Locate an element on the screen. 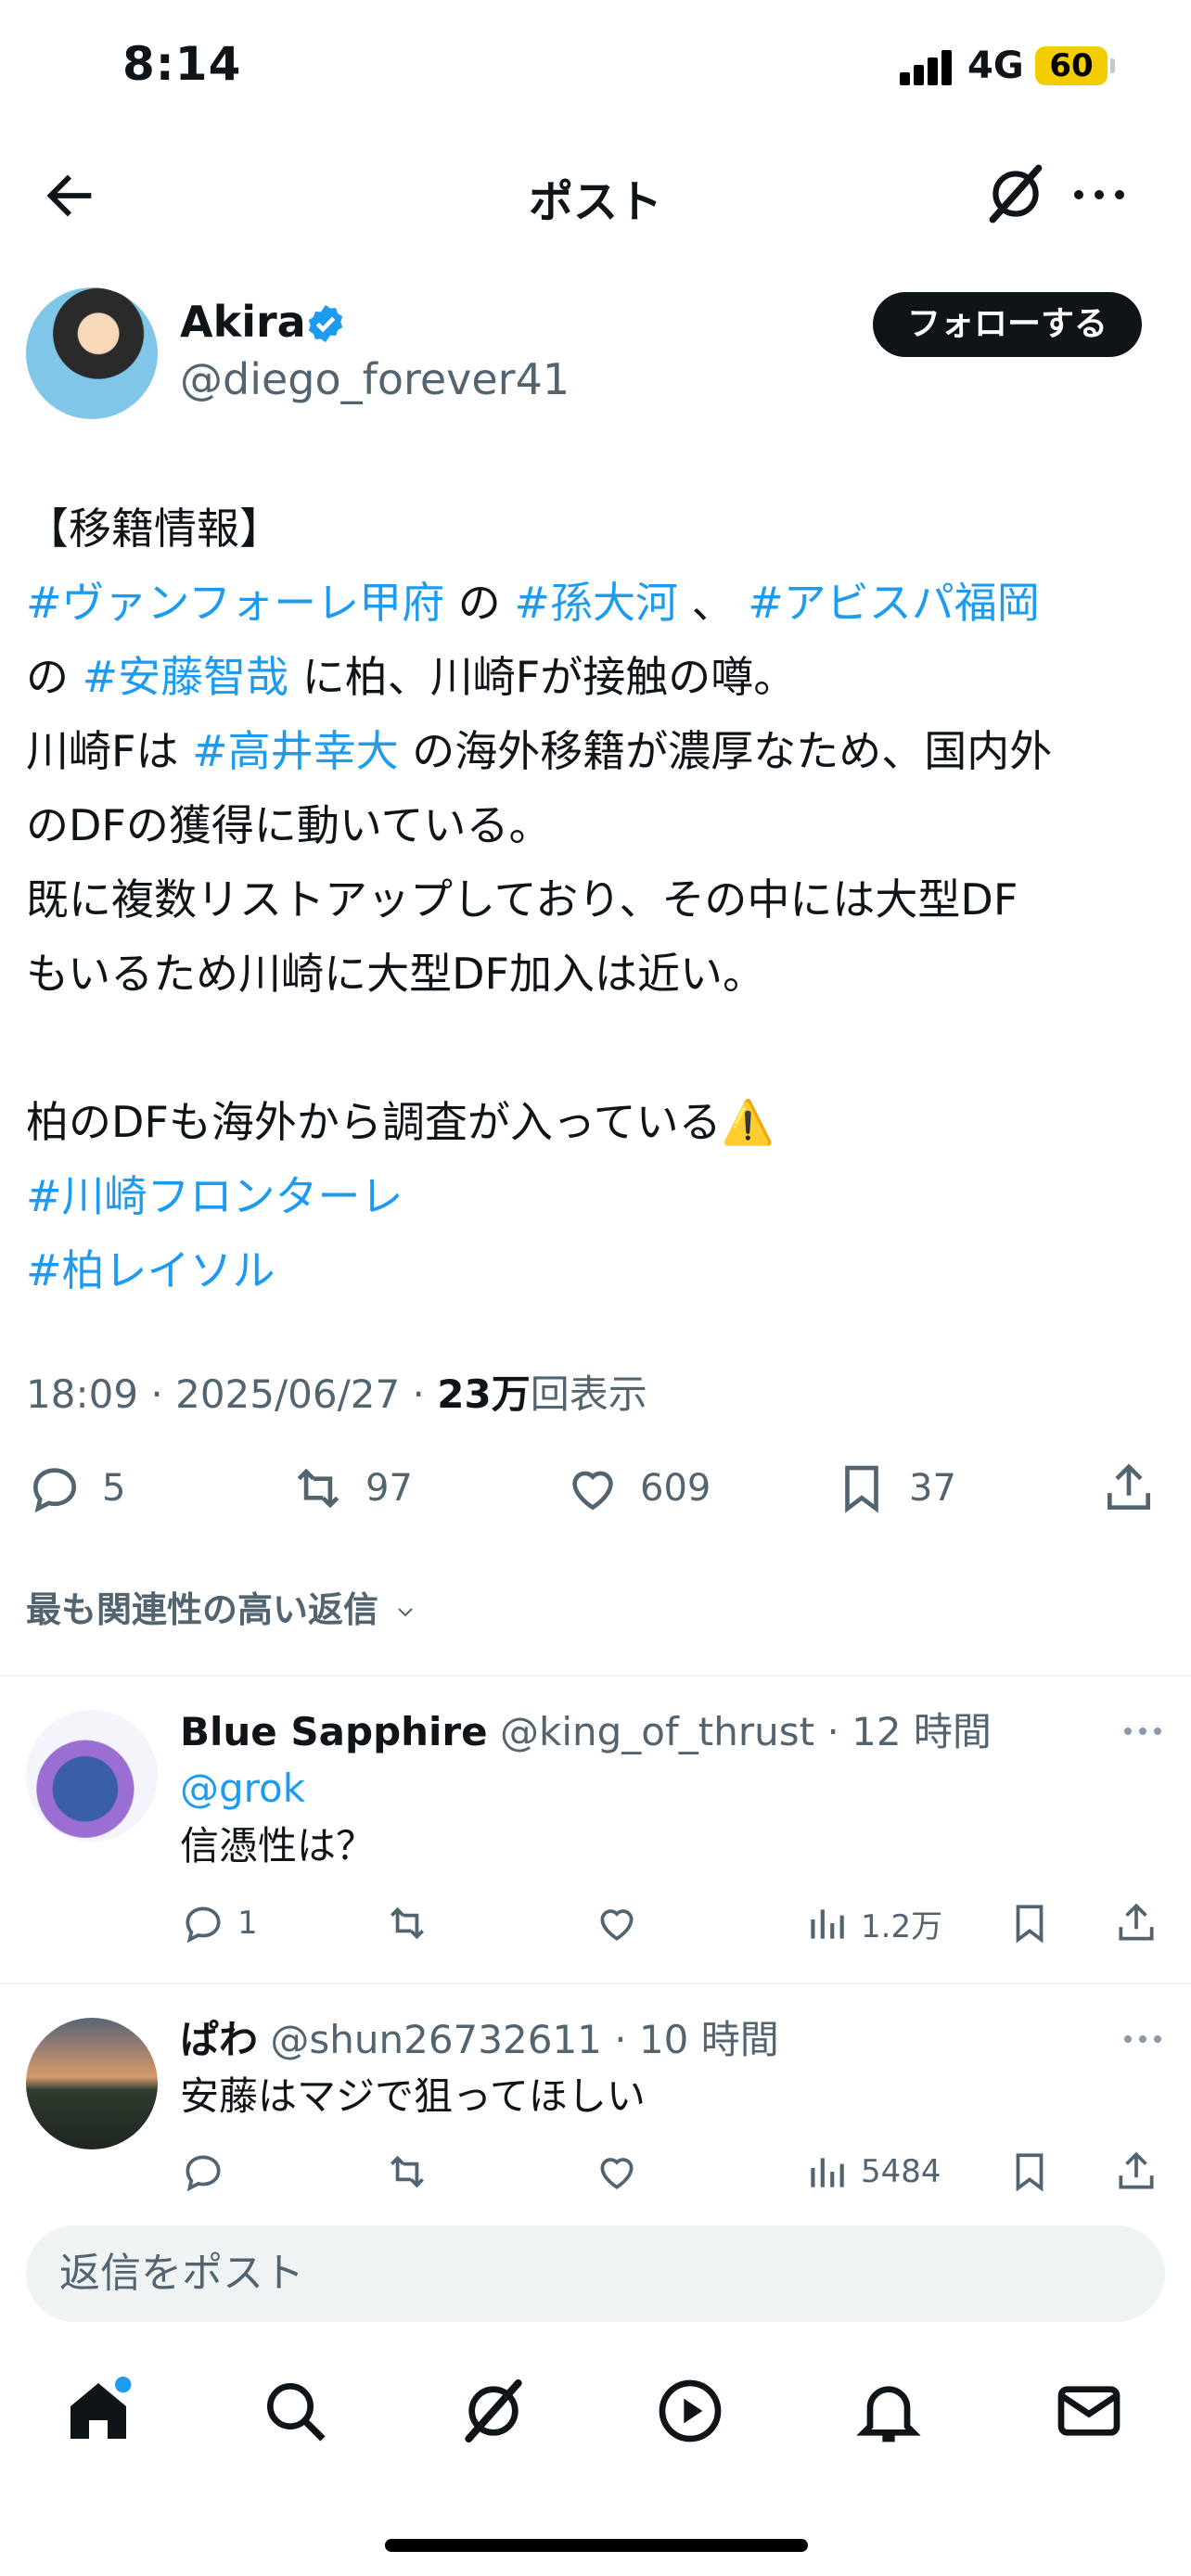 The width and height of the screenshot is (1191, 2576). hashtag-link: #ヴァンフォーレ甲府 is located at coordinates (235, 603).